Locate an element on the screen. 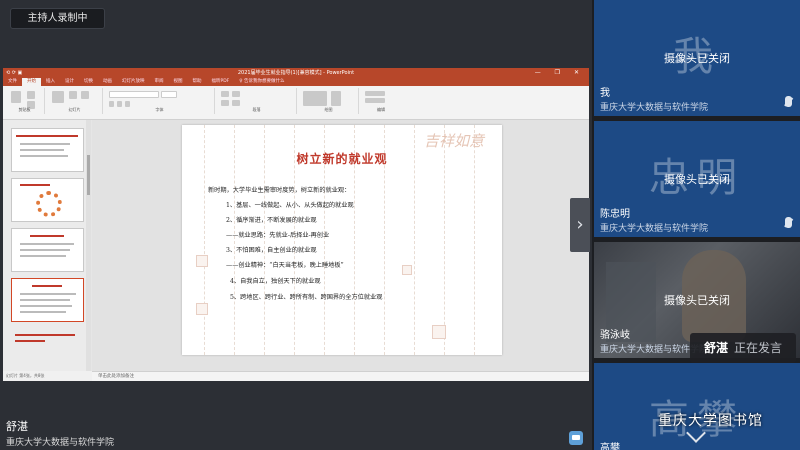 This screenshot has width=800, height=450. participant-org: 重庆大学大数据与软件学院 is located at coordinates (654, 229).